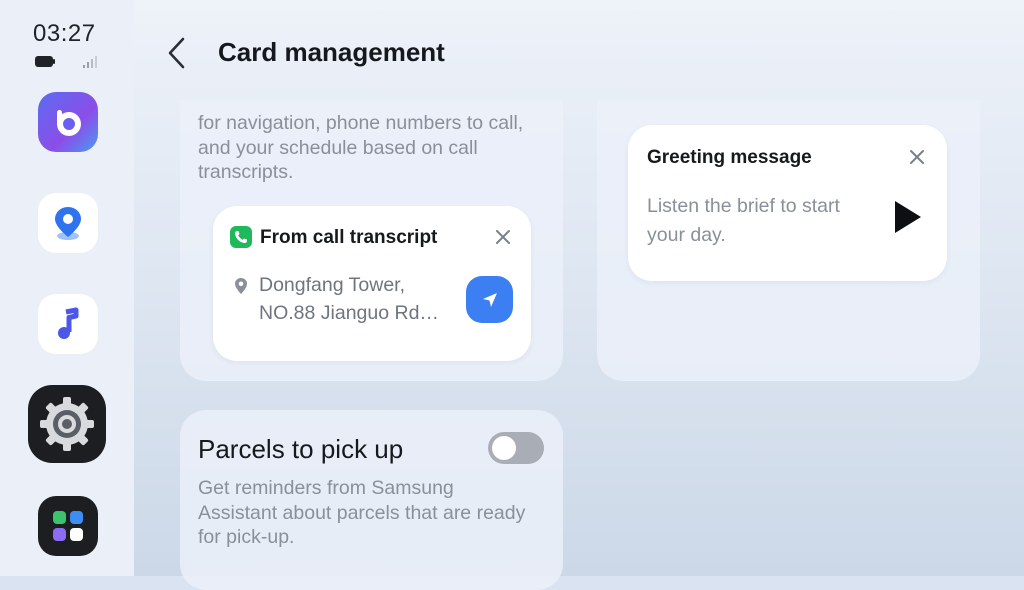  What do you see at coordinates (45, 61) in the screenshot?
I see `battery-icon` at bounding box center [45, 61].